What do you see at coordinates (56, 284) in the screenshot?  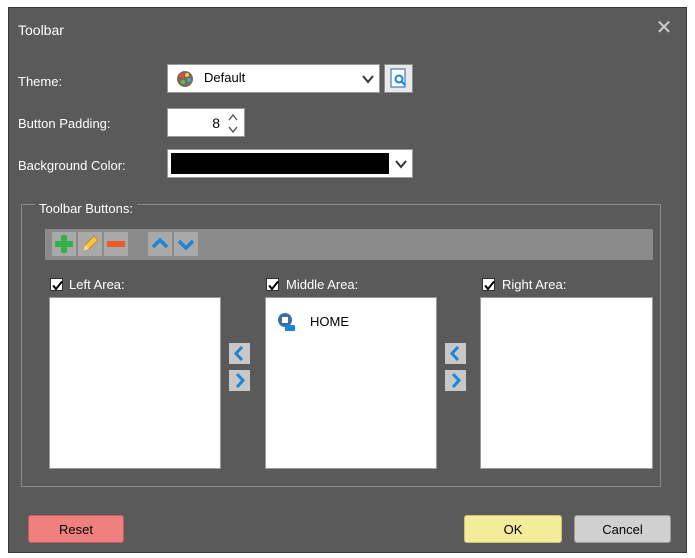 I see `left-area-checkbox` at bounding box center [56, 284].